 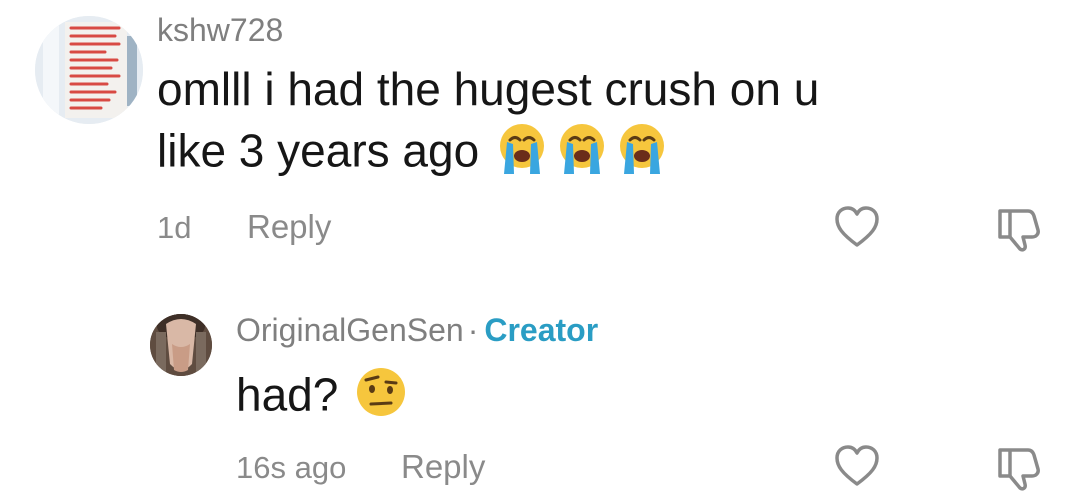 I want to click on creator-badge: Creator, so click(x=541, y=330).